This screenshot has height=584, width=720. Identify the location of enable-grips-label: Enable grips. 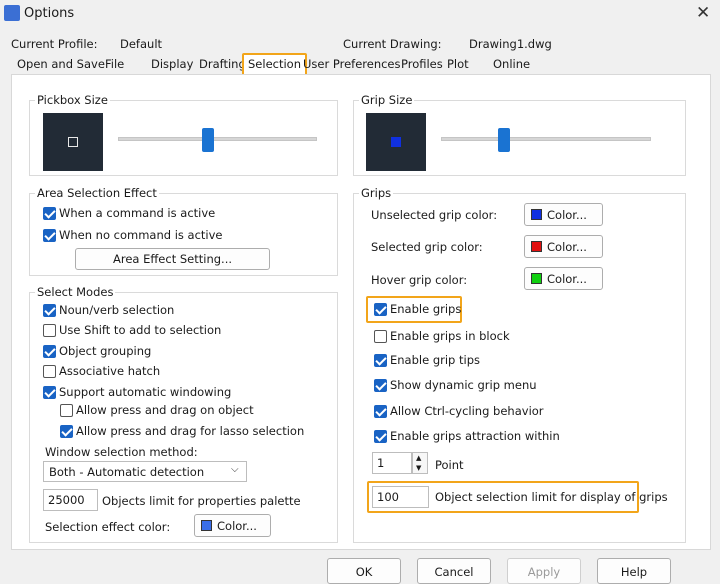
(426, 309).